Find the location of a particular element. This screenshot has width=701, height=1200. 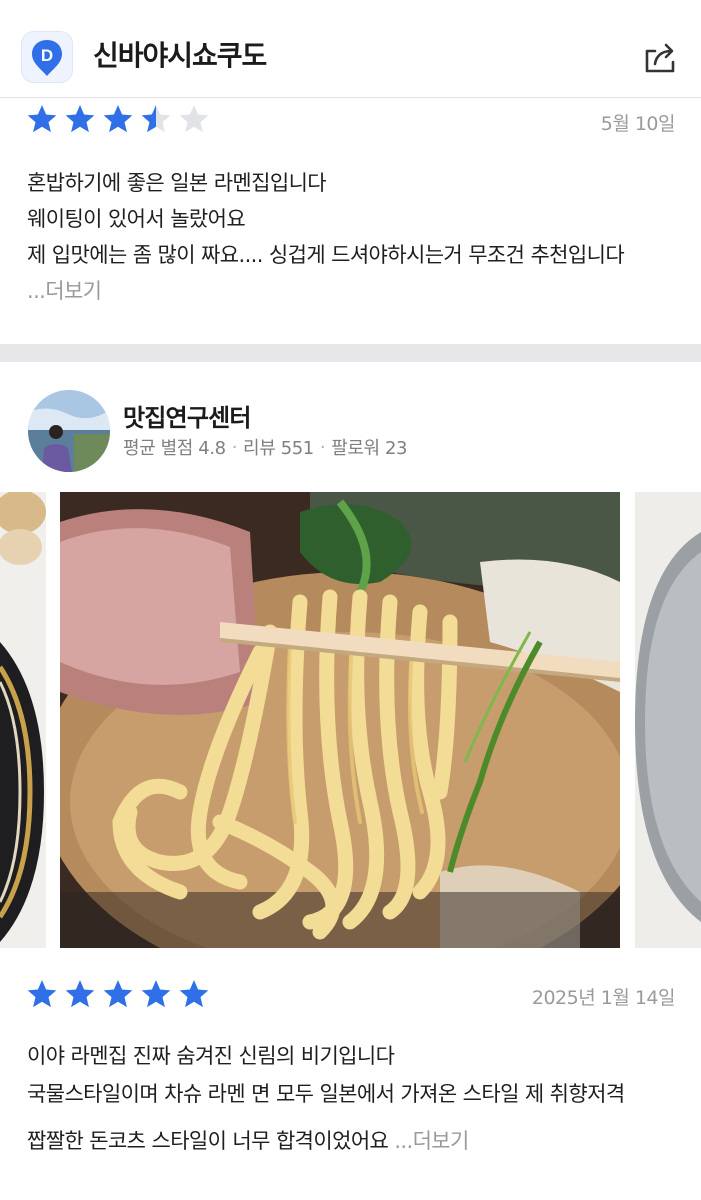

review1-rating is located at coordinates (118, 119).